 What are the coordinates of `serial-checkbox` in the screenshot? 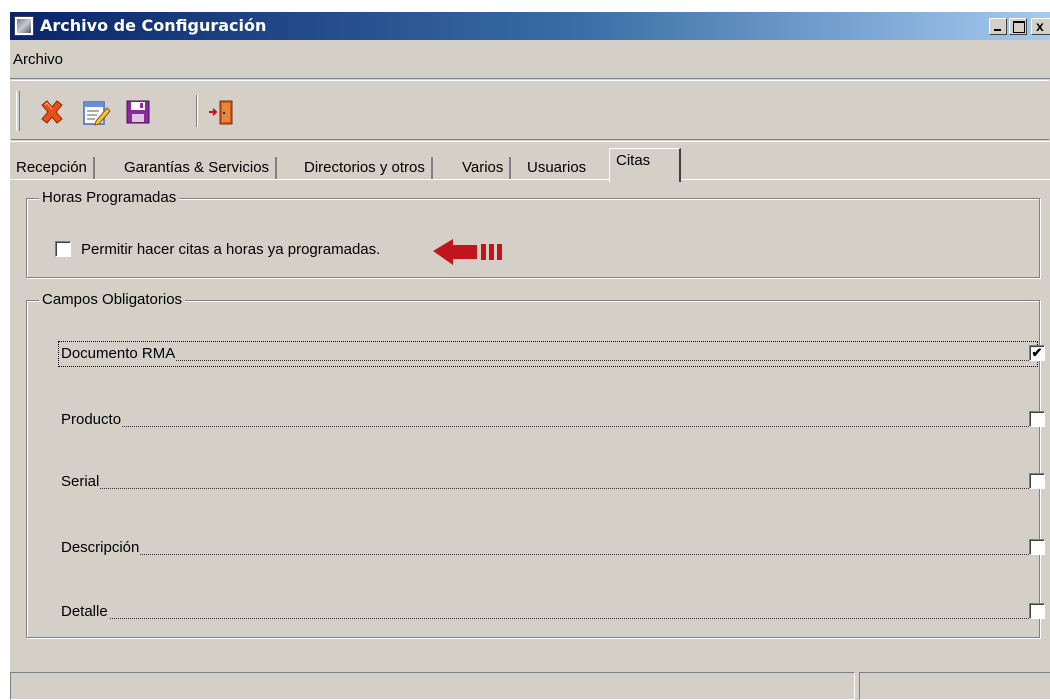 It's located at (1037, 481).